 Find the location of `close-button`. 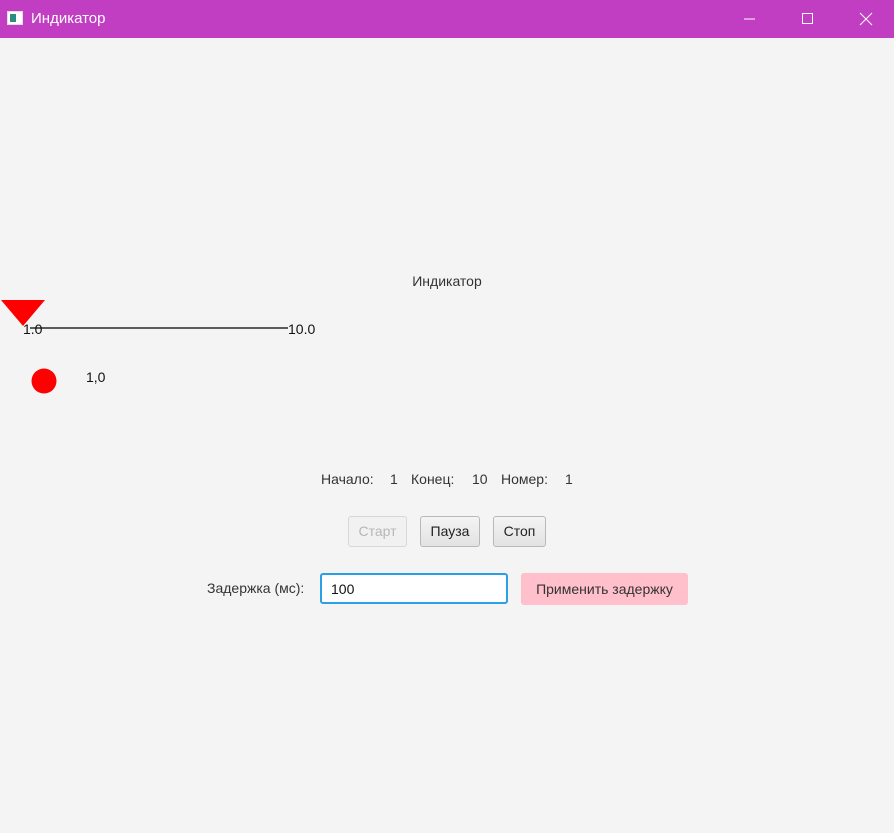

close-button is located at coordinates (866, 19).